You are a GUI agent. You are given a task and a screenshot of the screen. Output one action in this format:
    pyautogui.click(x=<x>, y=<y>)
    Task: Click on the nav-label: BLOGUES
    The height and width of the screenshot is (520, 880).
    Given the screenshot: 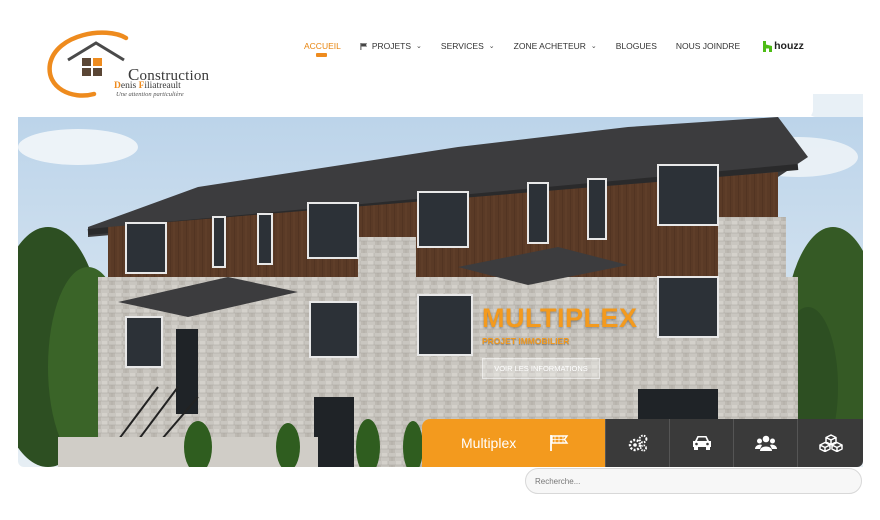 What is the action you would take?
    pyautogui.click(x=636, y=46)
    